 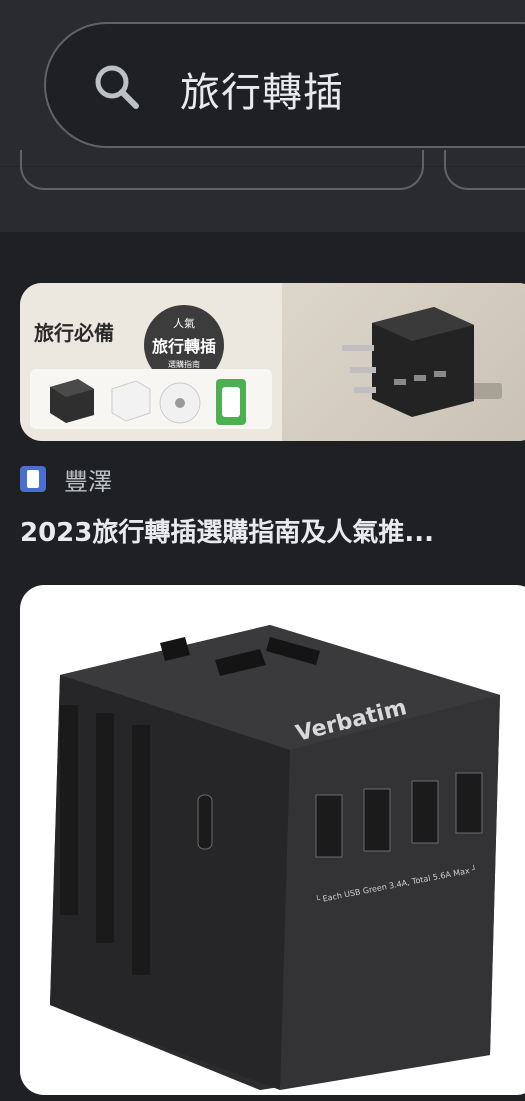 What do you see at coordinates (484, 170) in the screenshot?
I see `filter-chip-right` at bounding box center [484, 170].